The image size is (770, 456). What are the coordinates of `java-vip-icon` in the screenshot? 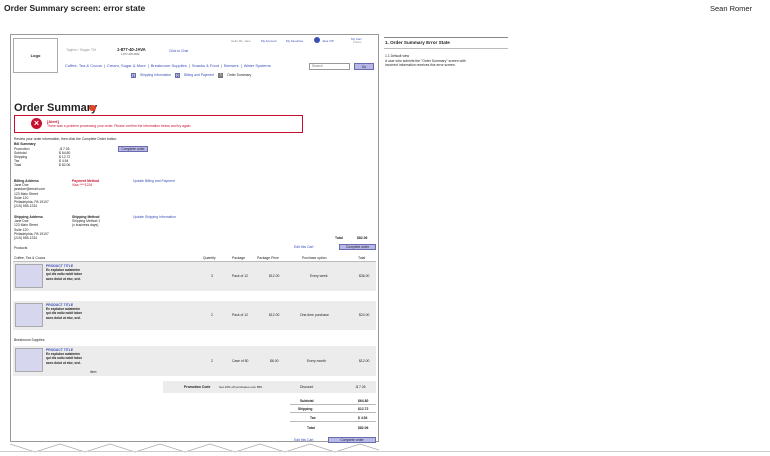 It's located at (317, 40).